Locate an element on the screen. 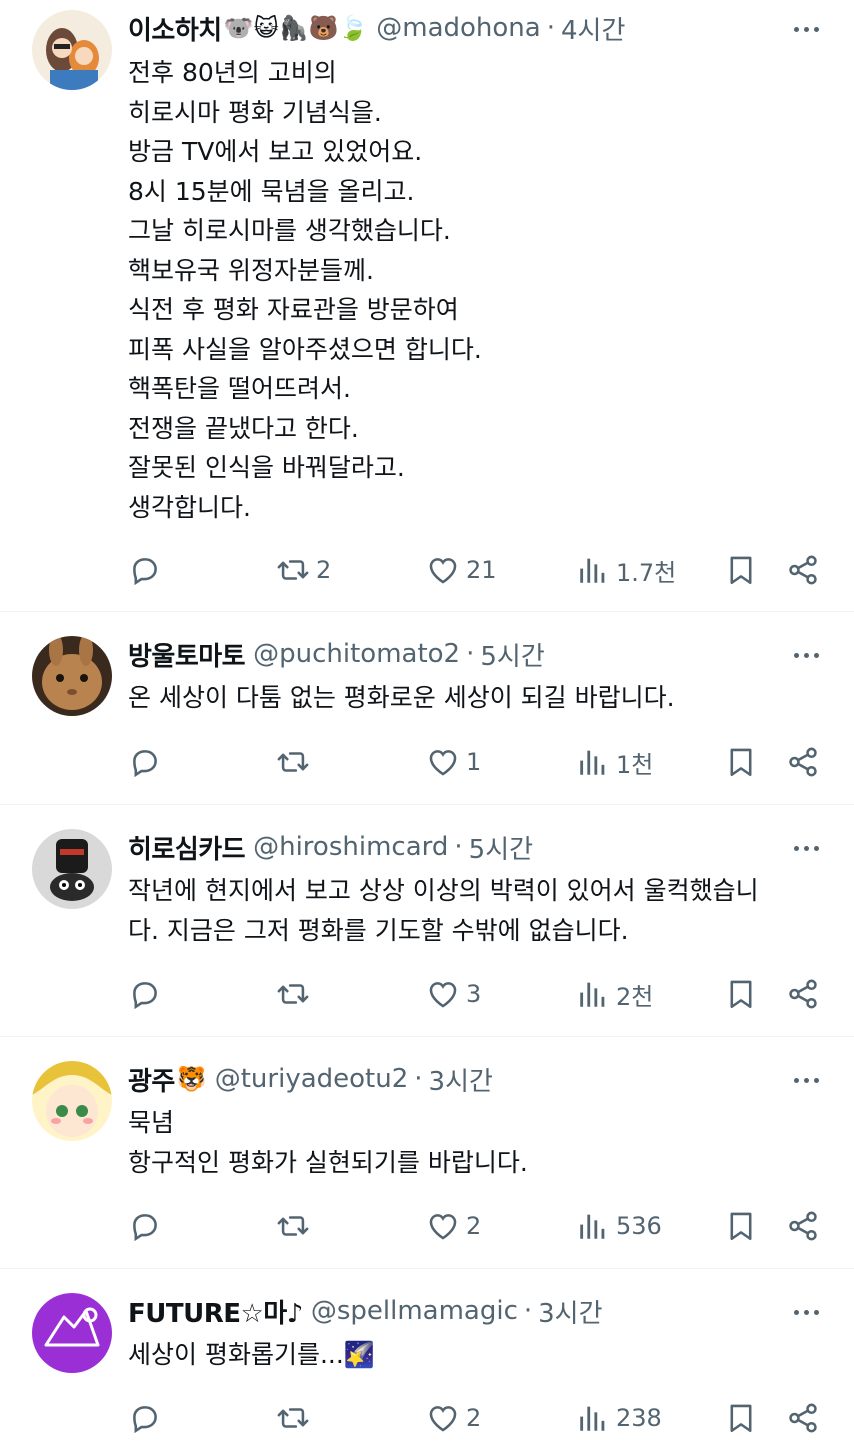 This screenshot has width=854, height=1442. views-button: 238 is located at coordinates (619, 1418).